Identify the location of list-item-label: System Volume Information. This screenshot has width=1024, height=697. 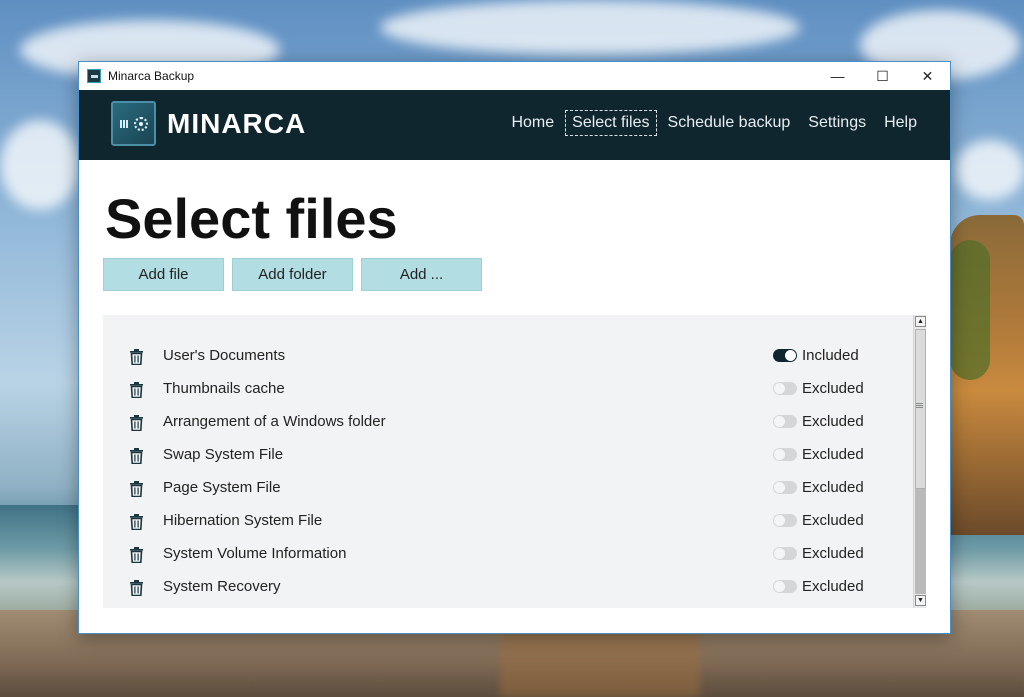
(255, 553).